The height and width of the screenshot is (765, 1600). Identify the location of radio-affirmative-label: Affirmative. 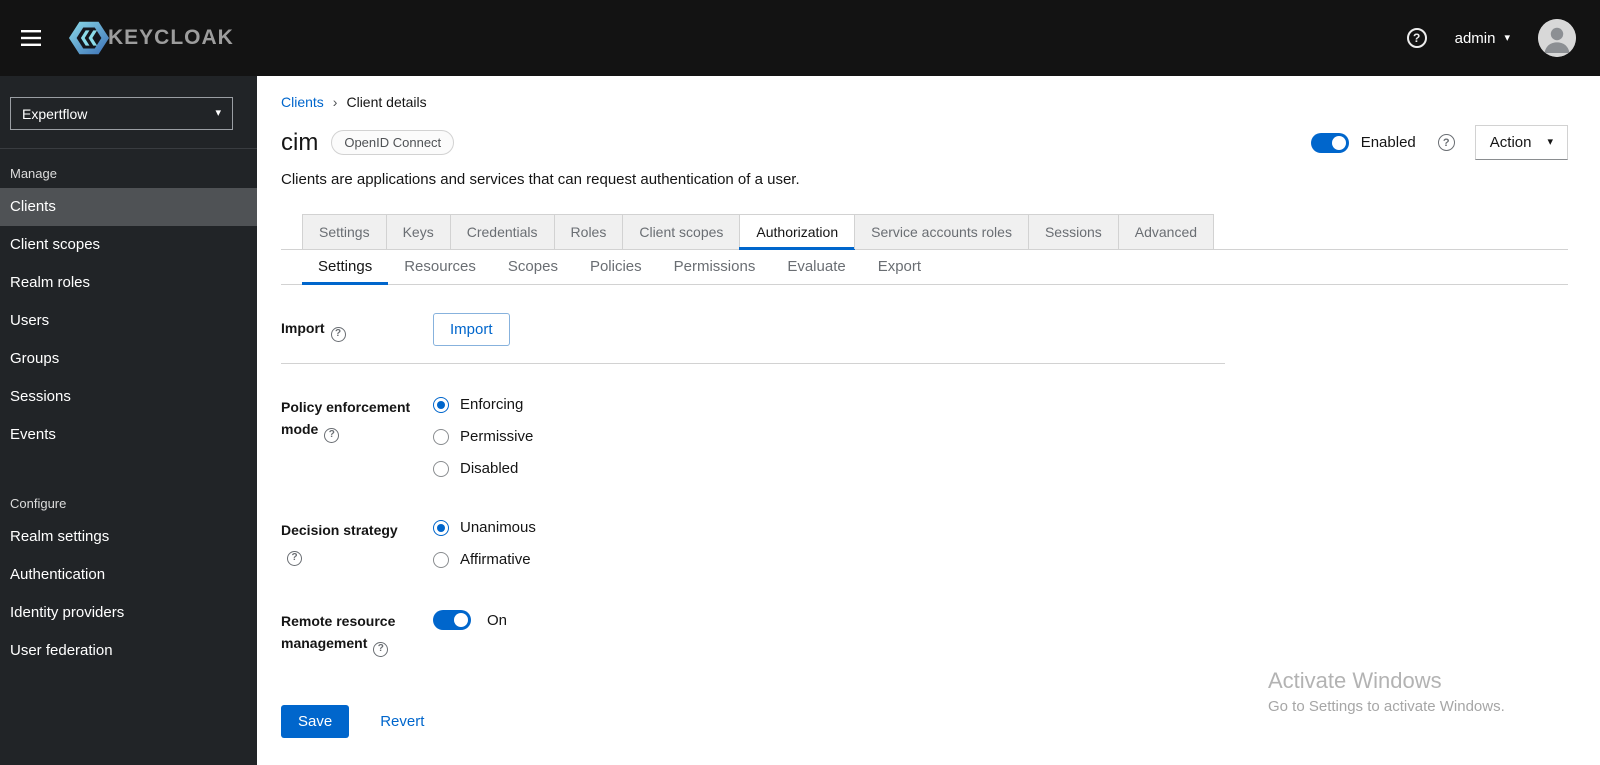
(495, 559).